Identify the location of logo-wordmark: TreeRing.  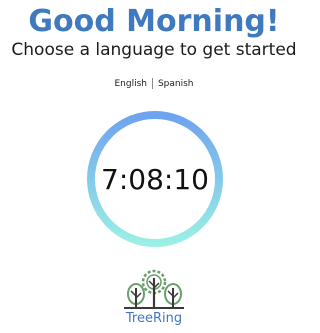
(154, 318).